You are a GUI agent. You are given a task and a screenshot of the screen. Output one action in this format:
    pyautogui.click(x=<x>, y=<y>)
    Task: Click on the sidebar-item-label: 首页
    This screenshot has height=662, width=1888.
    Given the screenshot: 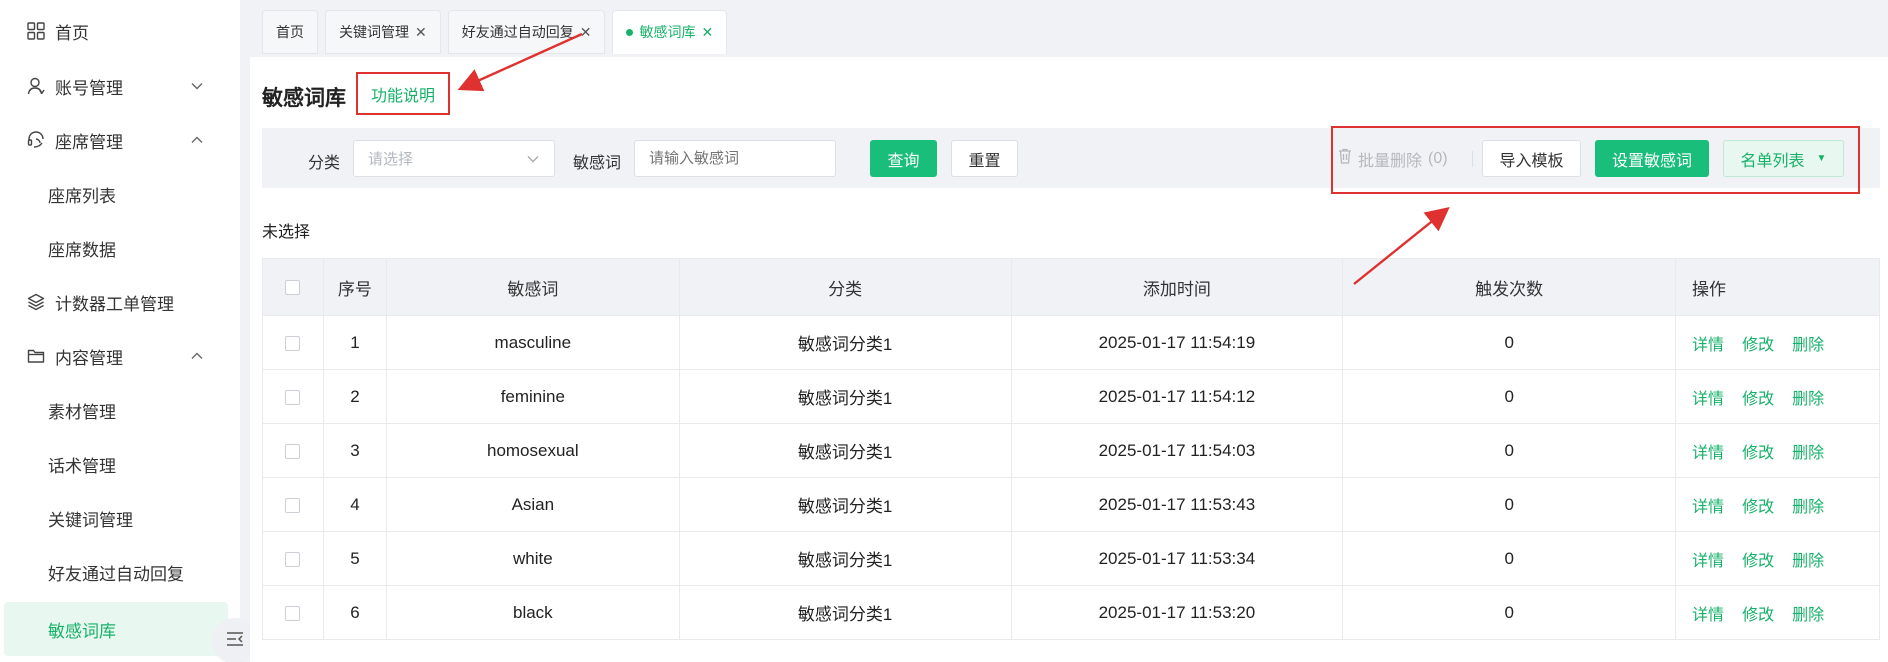 What is the action you would take?
    pyautogui.click(x=72, y=33)
    